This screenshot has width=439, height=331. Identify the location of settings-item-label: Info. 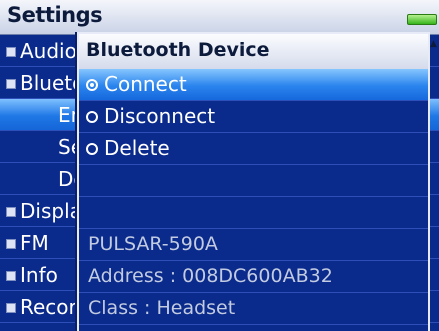
(39, 275).